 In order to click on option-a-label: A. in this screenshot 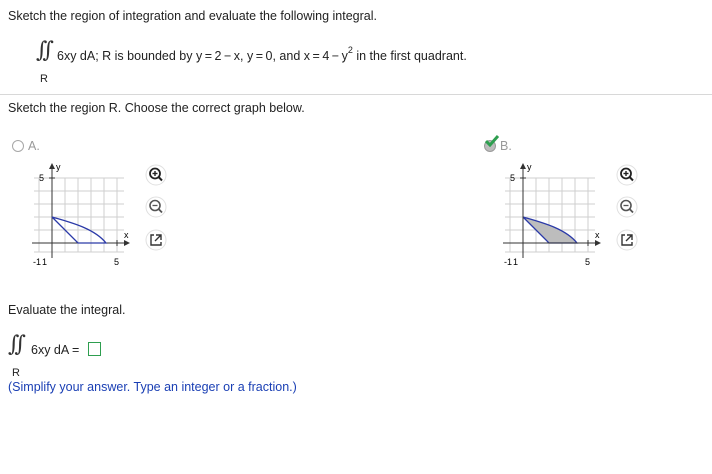, I will do `click(34, 146)`.